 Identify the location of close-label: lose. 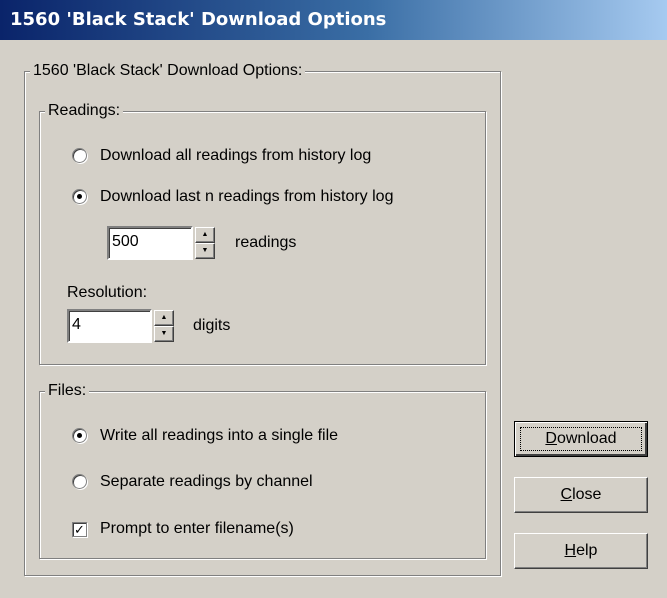
(587, 494).